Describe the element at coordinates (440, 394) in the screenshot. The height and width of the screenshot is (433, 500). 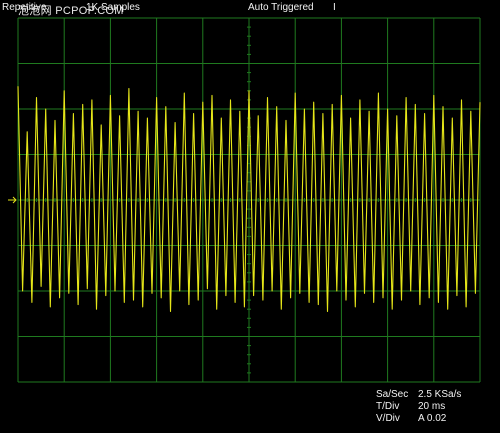
I see `sample-rate-value: 2.5 KSa/s` at that location.